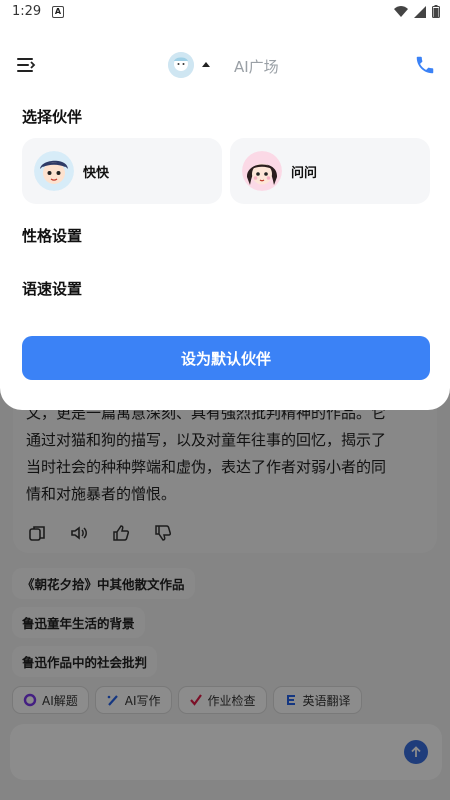  I want to click on personality-setting: 性格设置, so click(52, 235).